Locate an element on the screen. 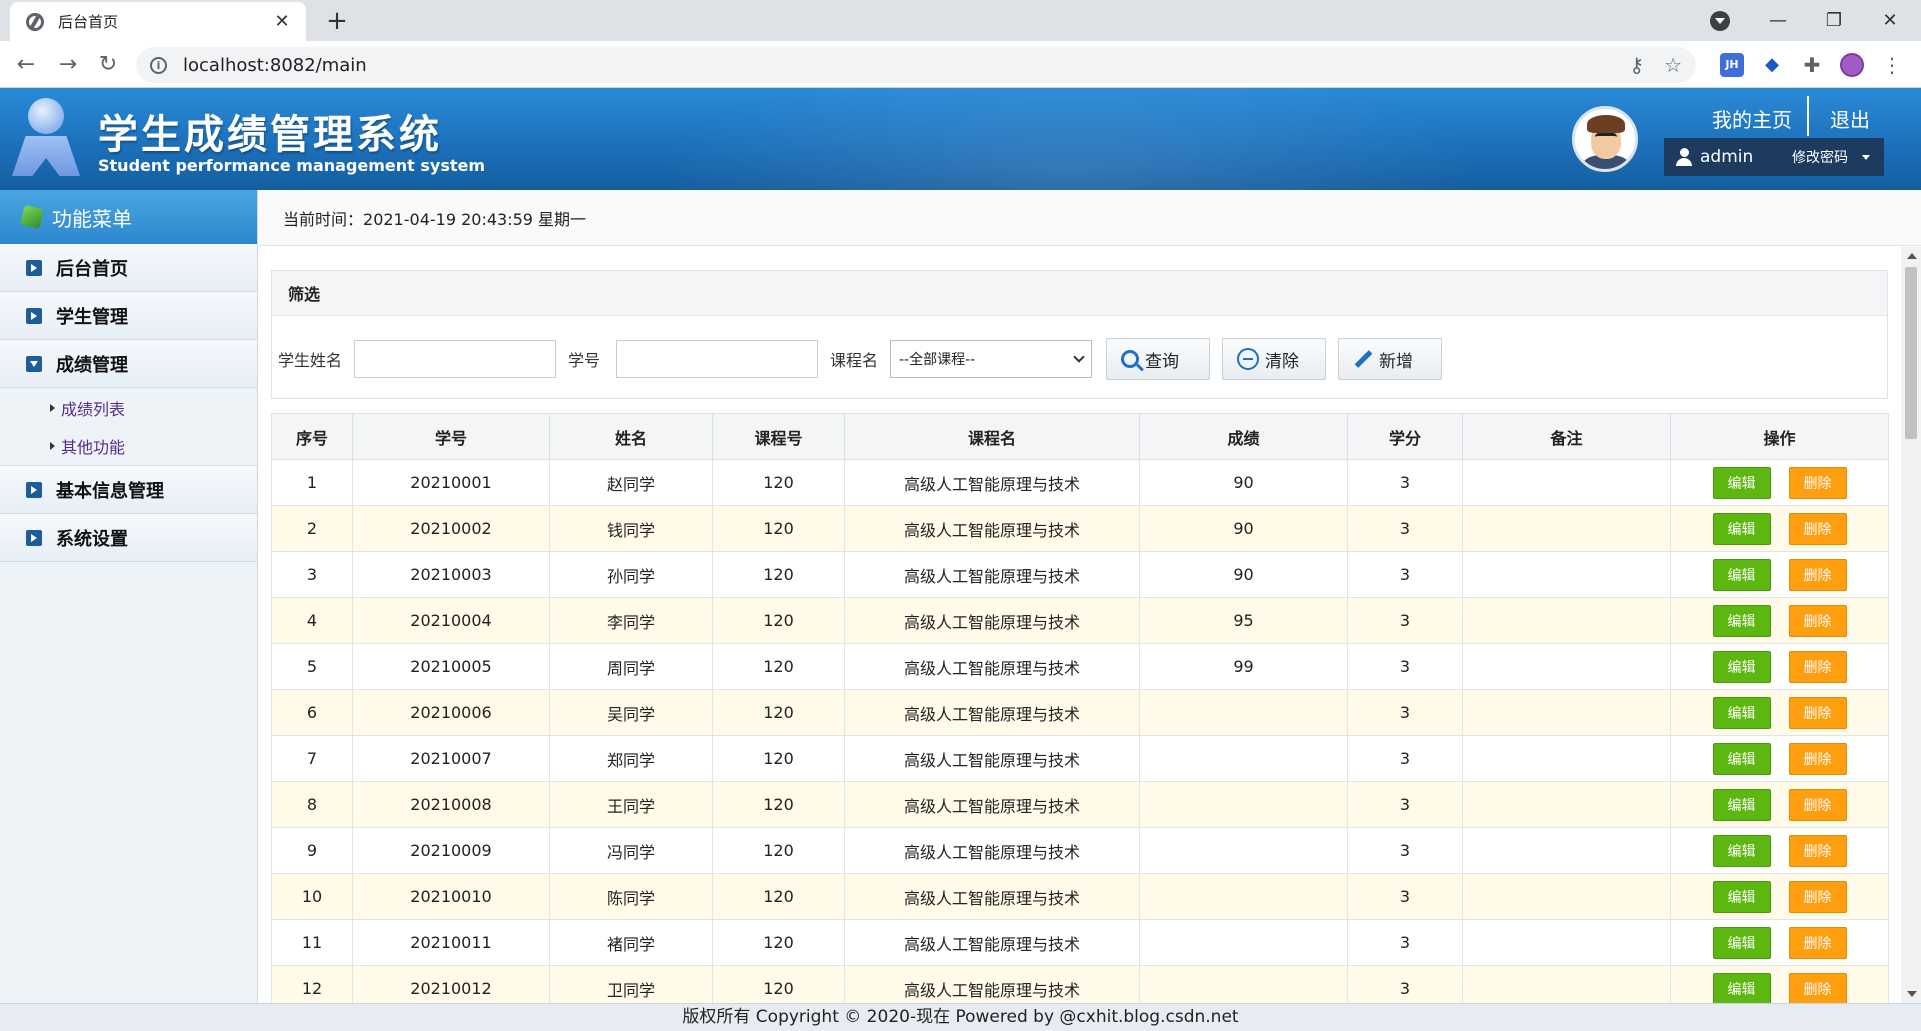 Image resolution: width=1921 pixels, height=1031 pixels. close-window-icon: ✕ is located at coordinates (1890, 20).